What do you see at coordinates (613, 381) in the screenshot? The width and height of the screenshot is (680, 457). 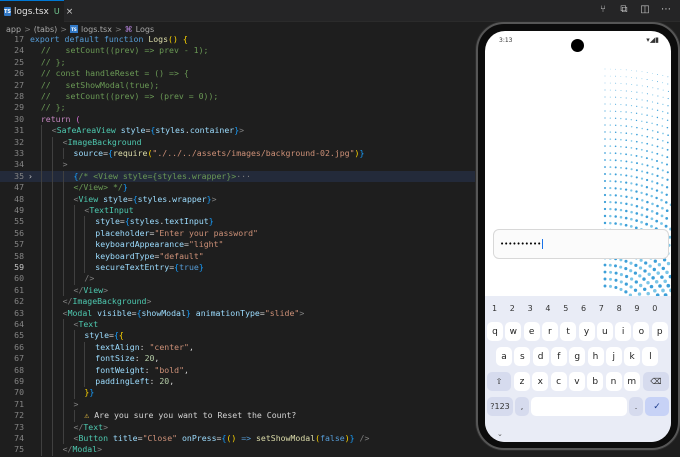 I see `letter-key: n` at bounding box center [613, 381].